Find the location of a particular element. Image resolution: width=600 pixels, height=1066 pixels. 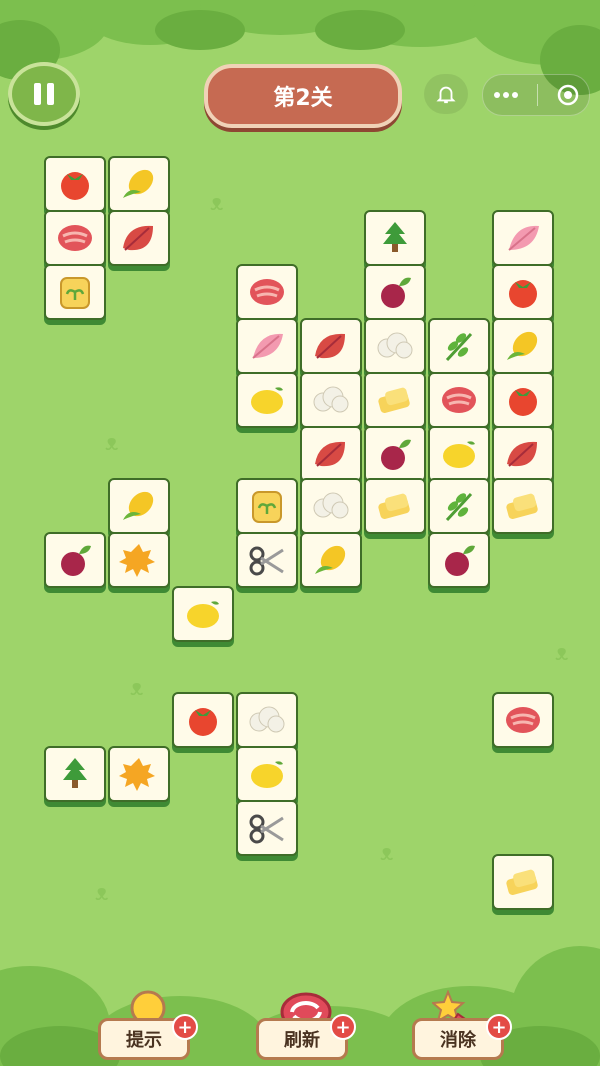

notification-button is located at coordinates (446, 94).